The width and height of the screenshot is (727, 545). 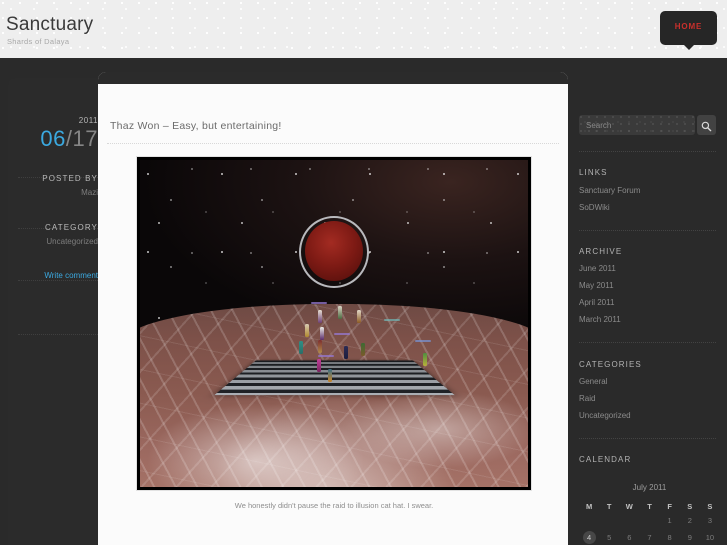 I want to click on post-month: 06, so click(x=53, y=138).